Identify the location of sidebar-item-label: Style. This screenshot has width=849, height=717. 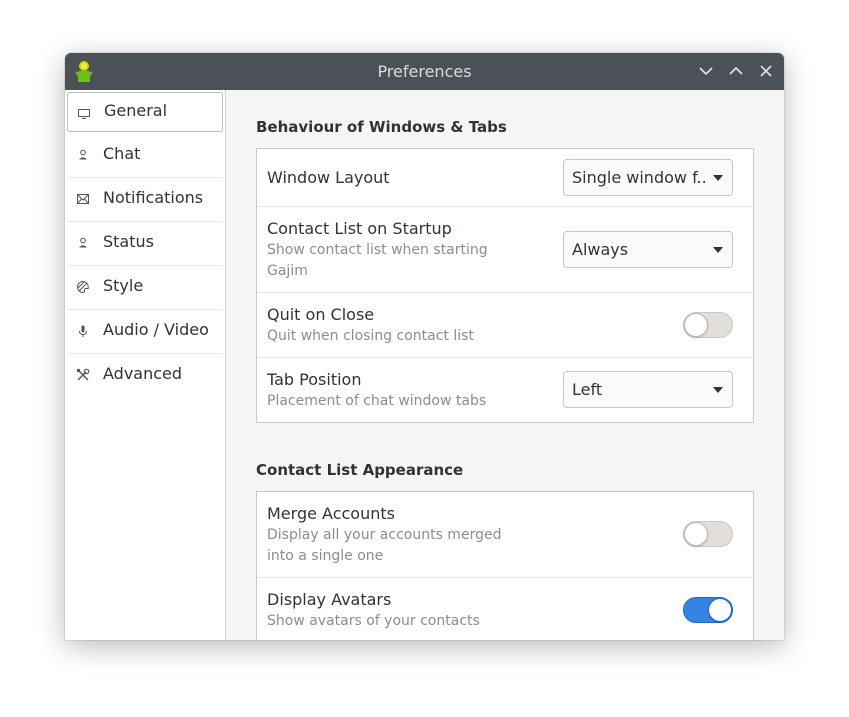
(123, 285).